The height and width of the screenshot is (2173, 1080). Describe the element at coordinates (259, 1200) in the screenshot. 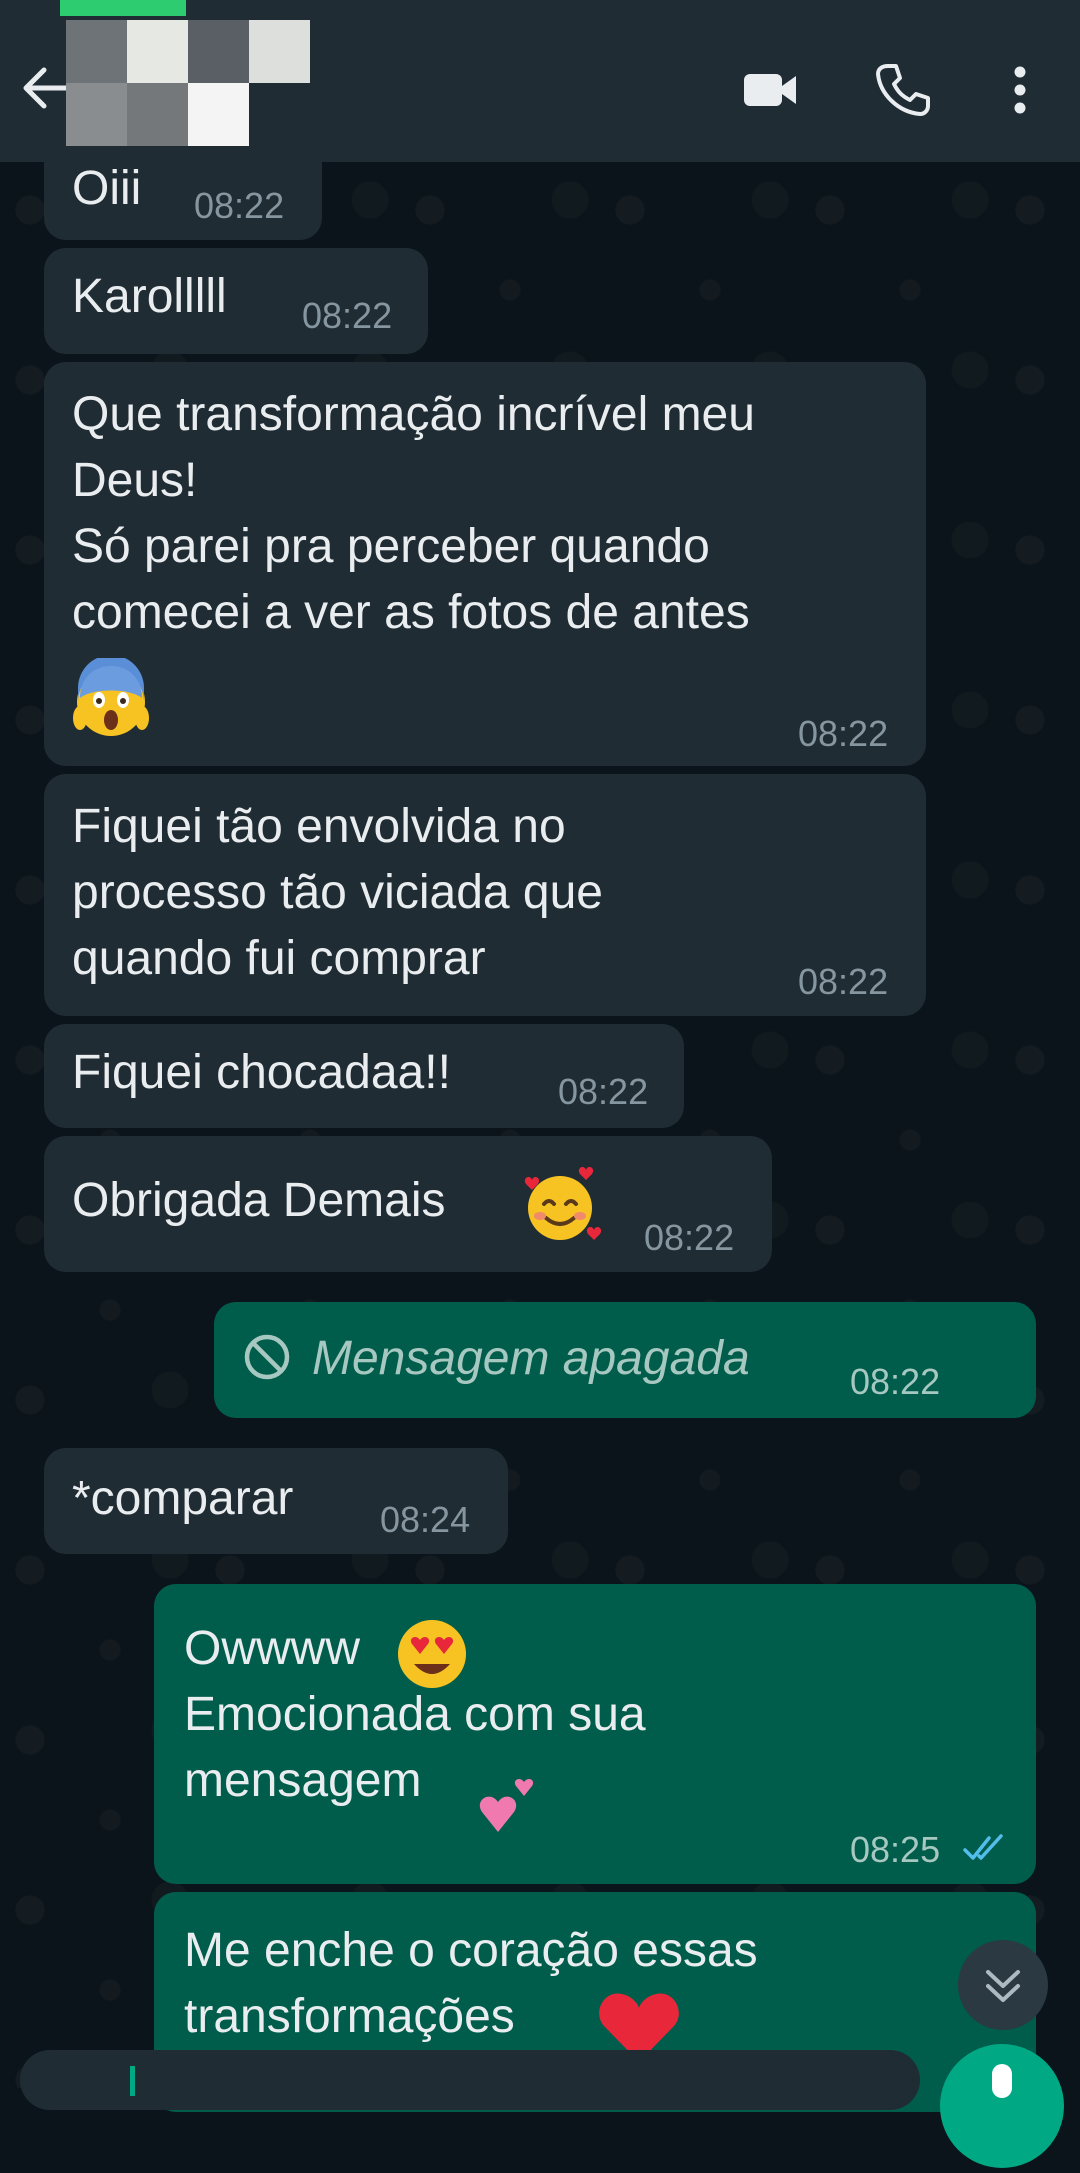

I see `message-text: Obrigada Demais` at that location.